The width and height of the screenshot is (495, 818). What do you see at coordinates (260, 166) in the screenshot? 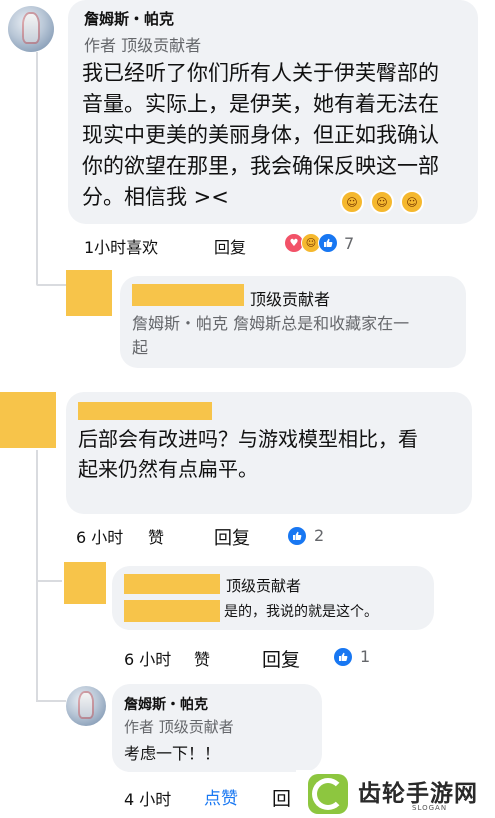
I see `comment-text-line: 你的欲望在那里，我会确保反映这一部` at bounding box center [260, 166].